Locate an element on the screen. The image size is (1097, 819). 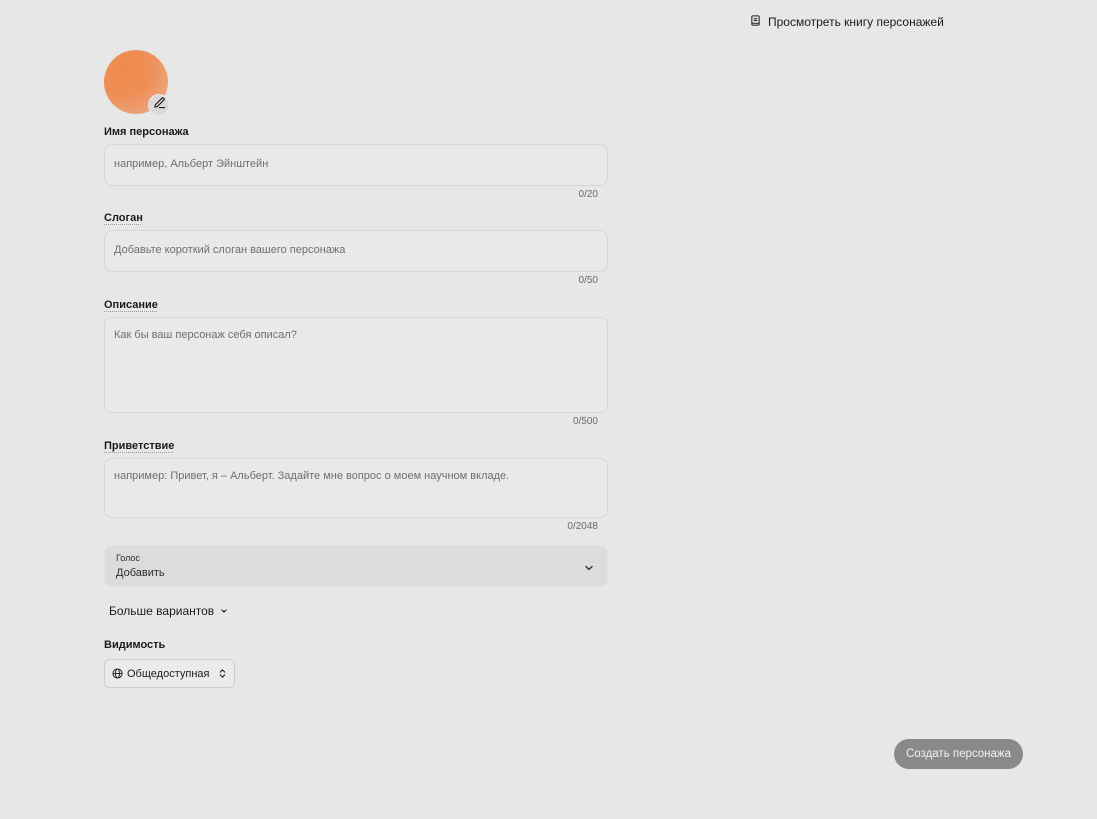
visibility-label: Видимость is located at coordinates (135, 645).